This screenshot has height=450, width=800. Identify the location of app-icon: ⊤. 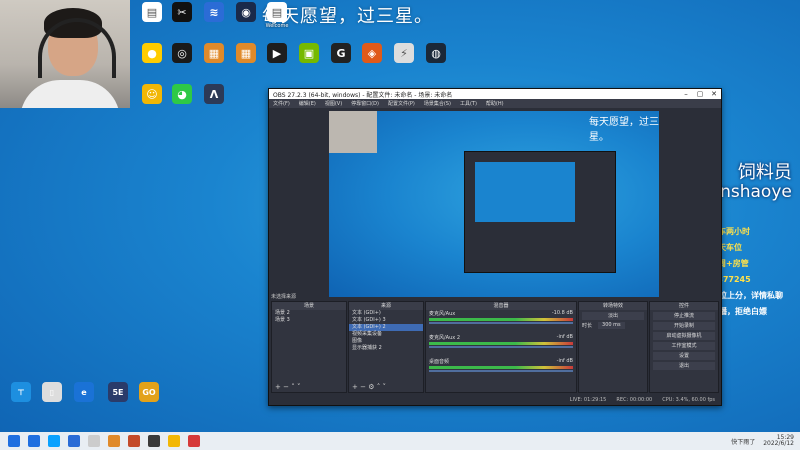
(21, 392).